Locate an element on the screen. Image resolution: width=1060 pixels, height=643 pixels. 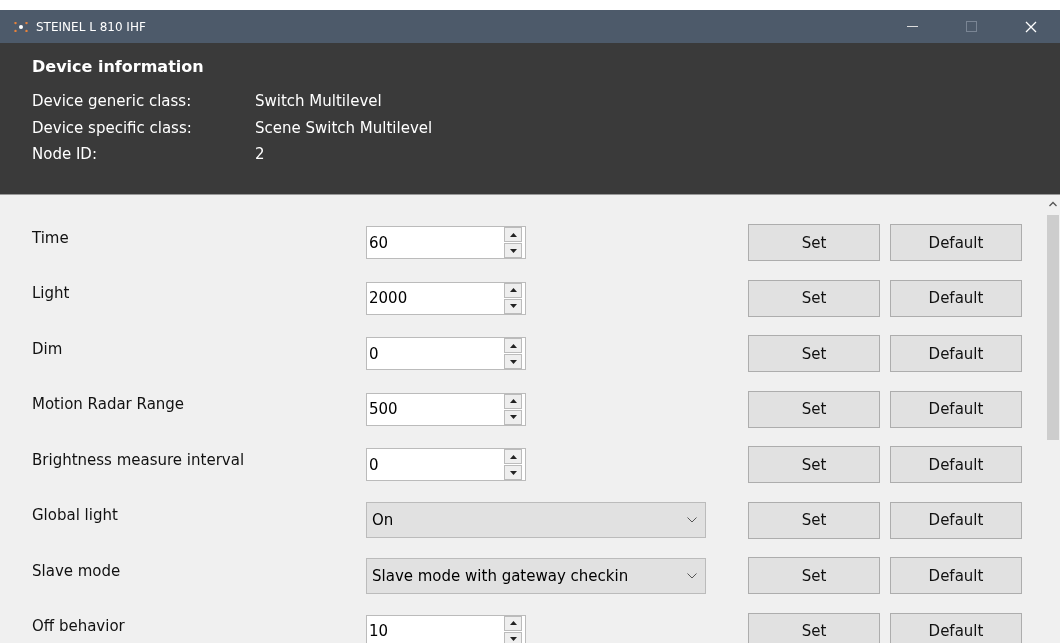
parameter-label: Off behavior is located at coordinates (78, 626).